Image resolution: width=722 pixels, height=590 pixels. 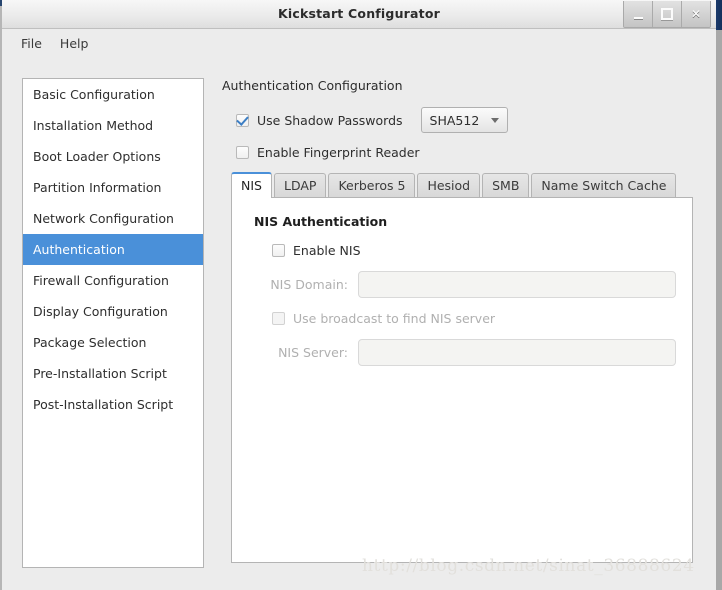 What do you see at coordinates (300, 185) in the screenshot?
I see `tab-ldap: LDAP` at bounding box center [300, 185].